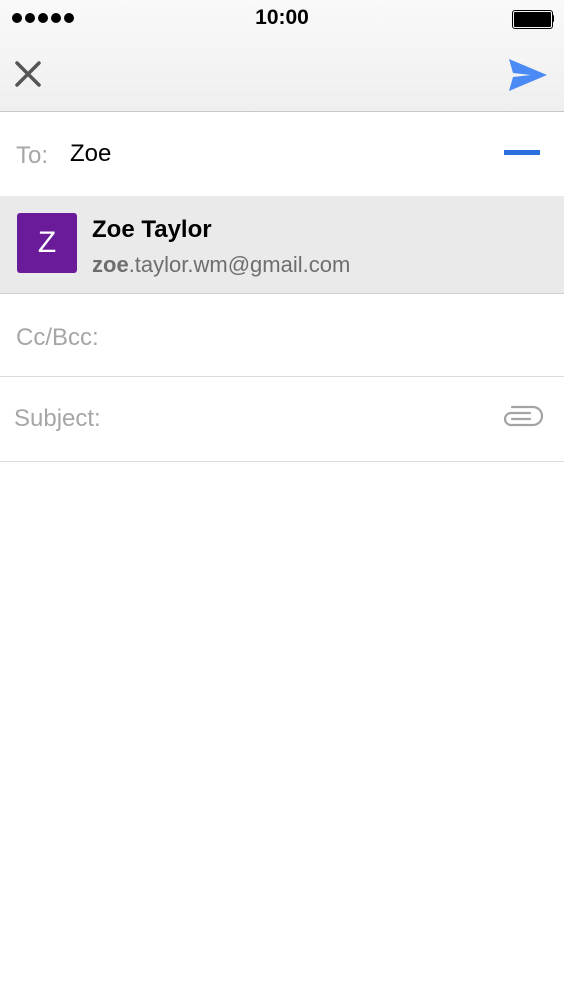 The image size is (564, 1001). I want to click on contact-suggestion: Z Zoe Taylor zoe.taylor.wm@gmail.com, so click(282, 245).